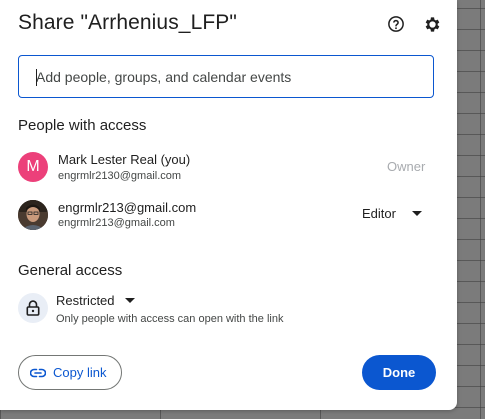 The image size is (485, 419). What do you see at coordinates (127, 22) in the screenshot?
I see `dialog-title: Share "Arrhenius_LFP"` at bounding box center [127, 22].